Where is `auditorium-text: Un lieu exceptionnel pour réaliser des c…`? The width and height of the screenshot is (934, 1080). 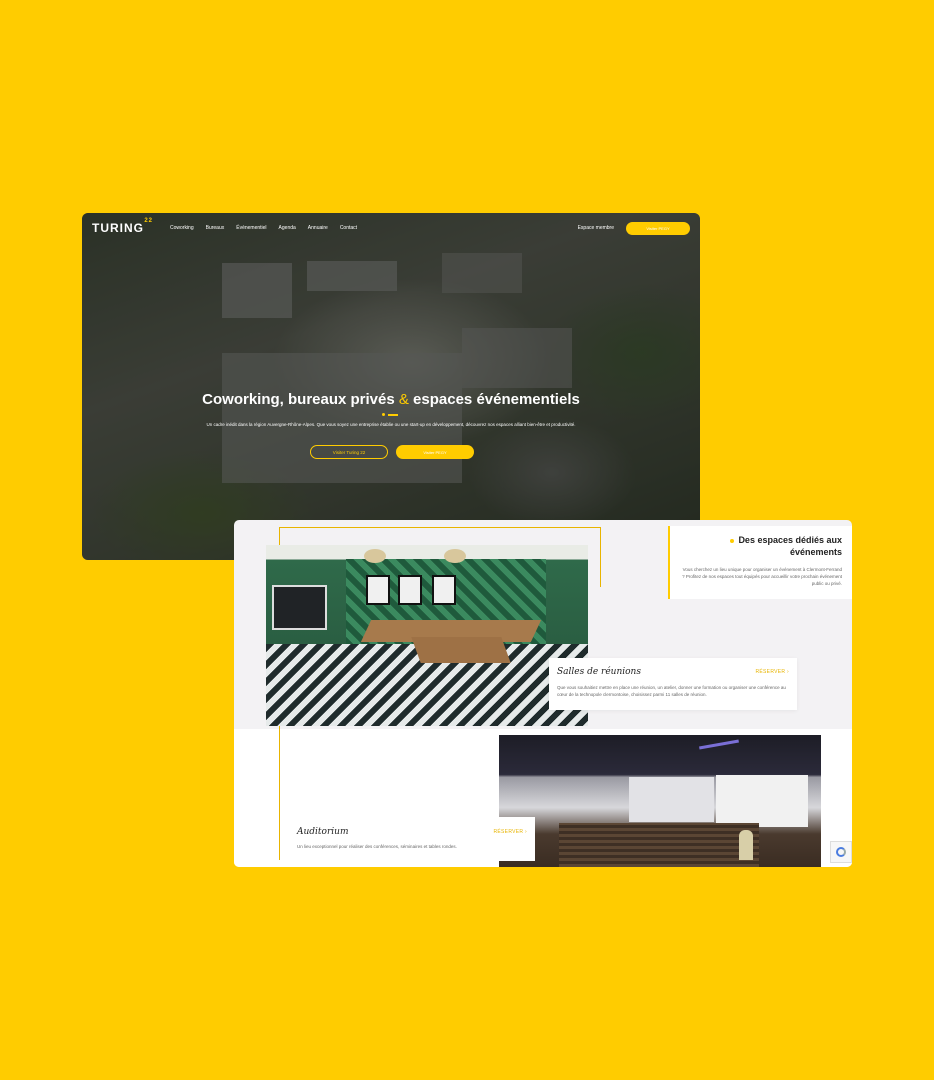 auditorium-text: Un lieu exceptionnel pour réaliser des c… is located at coordinates (377, 846).